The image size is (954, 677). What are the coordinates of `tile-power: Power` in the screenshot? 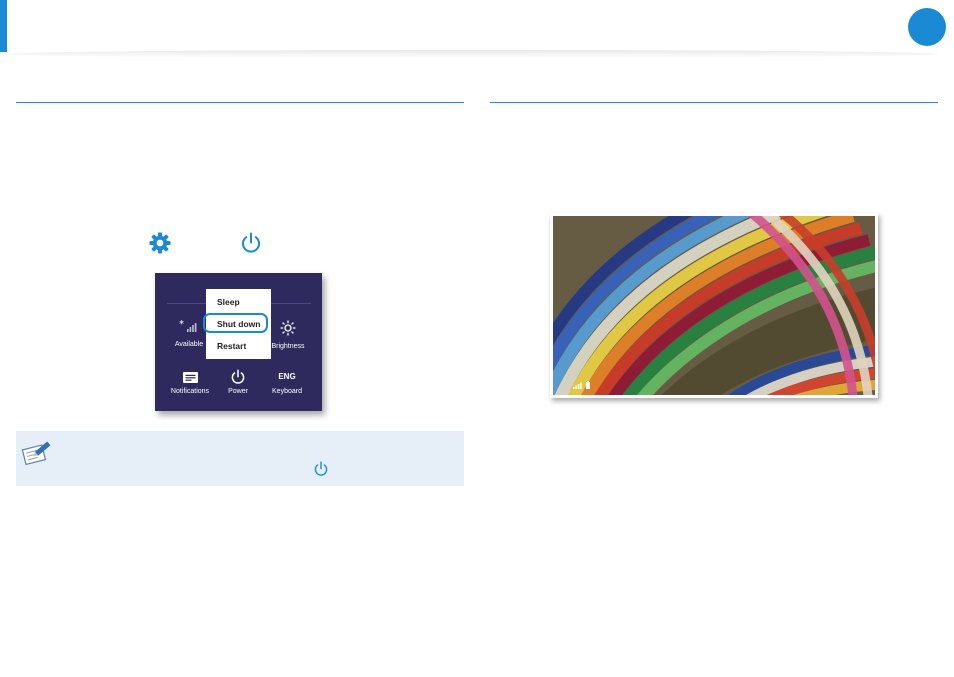 It's located at (238, 385).